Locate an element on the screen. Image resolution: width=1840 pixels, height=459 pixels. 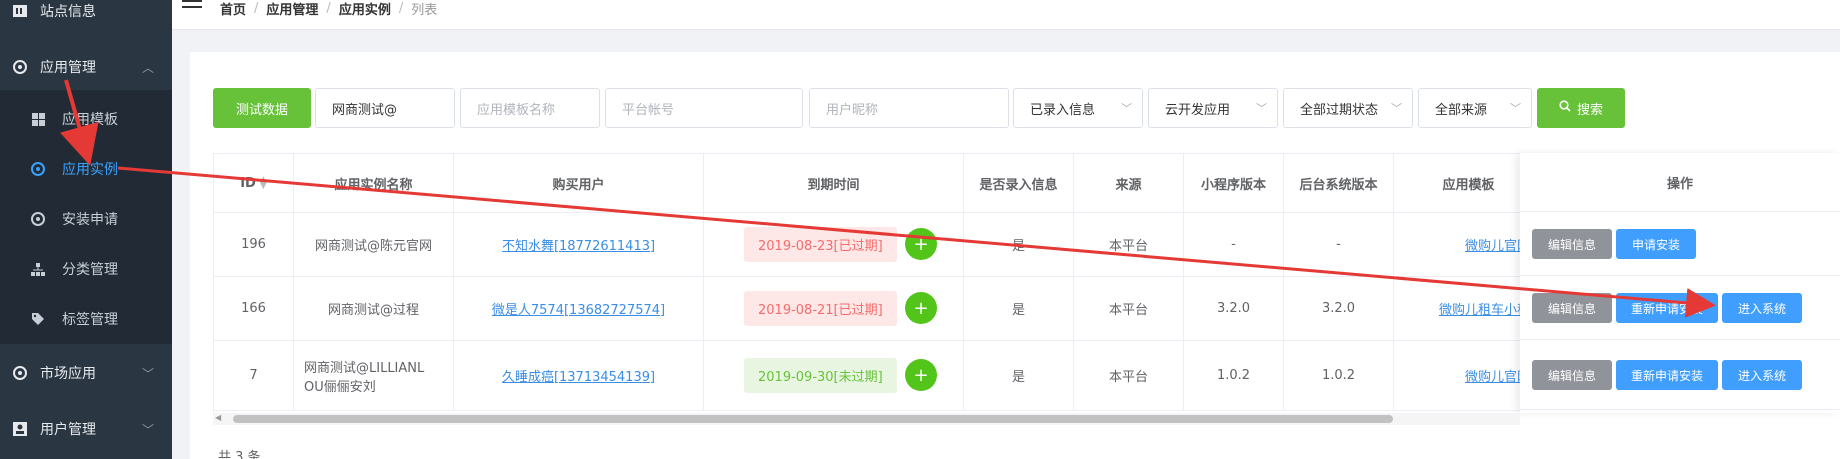
column-header-name: 应用实例名称 is located at coordinates (374, 183).